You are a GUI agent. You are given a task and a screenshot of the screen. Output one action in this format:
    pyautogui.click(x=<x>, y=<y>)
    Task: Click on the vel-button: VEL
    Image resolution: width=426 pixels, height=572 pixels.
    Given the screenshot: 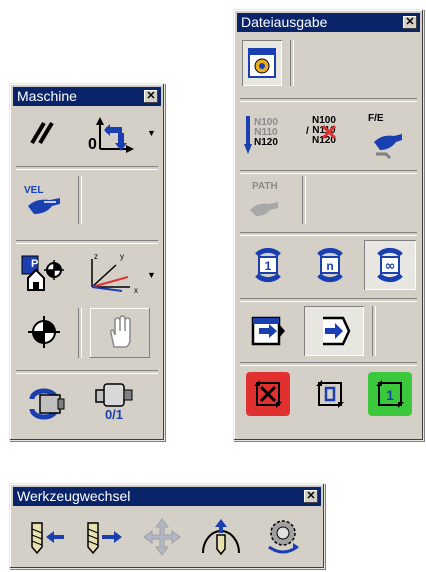 What is the action you would take?
    pyautogui.click(x=44, y=200)
    